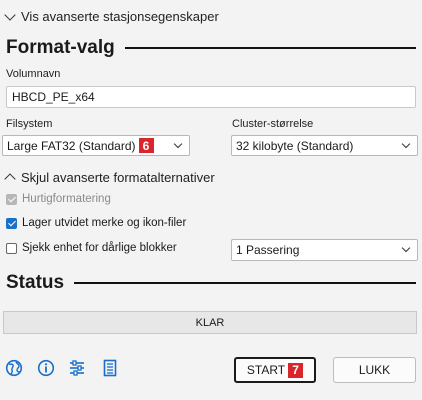 The width and height of the screenshot is (422, 400). I want to click on quick-format-label: Hurtigformatering, so click(66, 199).